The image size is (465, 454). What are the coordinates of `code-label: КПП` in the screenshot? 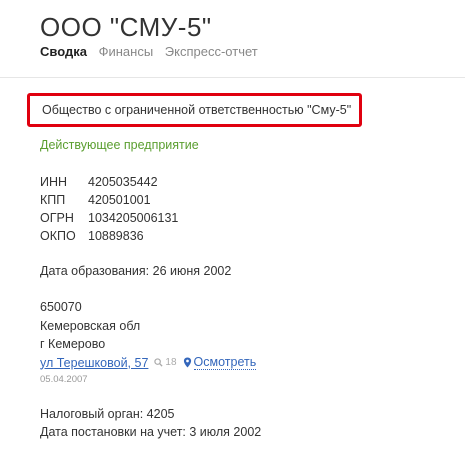 It's located at (53, 200).